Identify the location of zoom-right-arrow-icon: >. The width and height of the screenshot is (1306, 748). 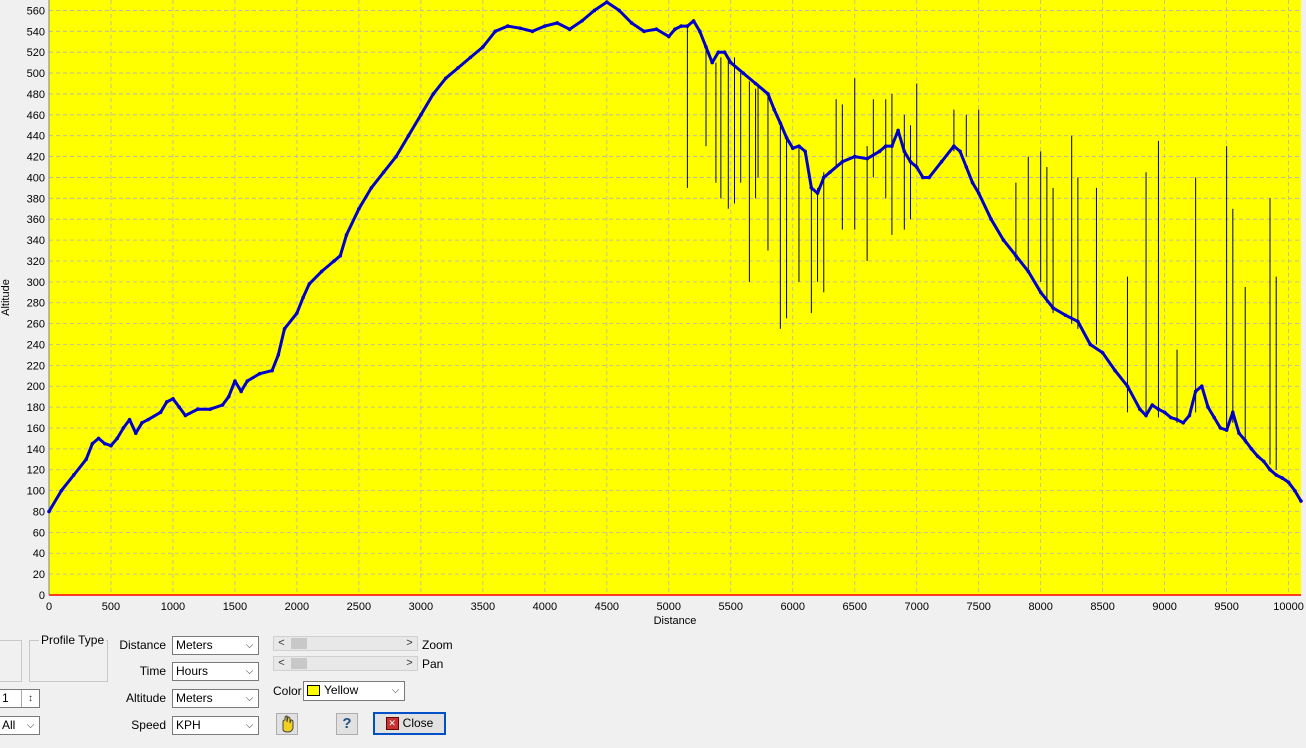
(409, 643).